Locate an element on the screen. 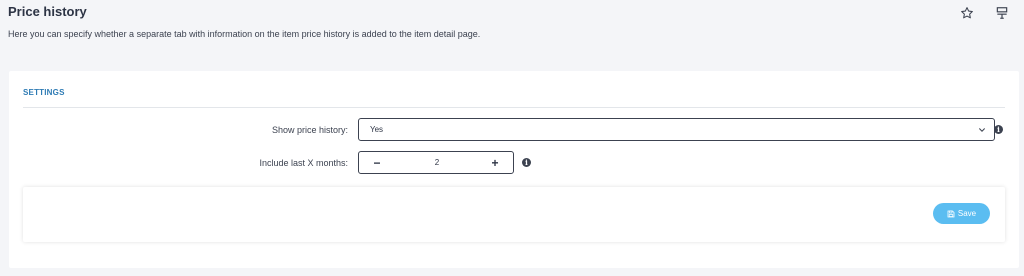  chevron-down-icon is located at coordinates (982, 130).